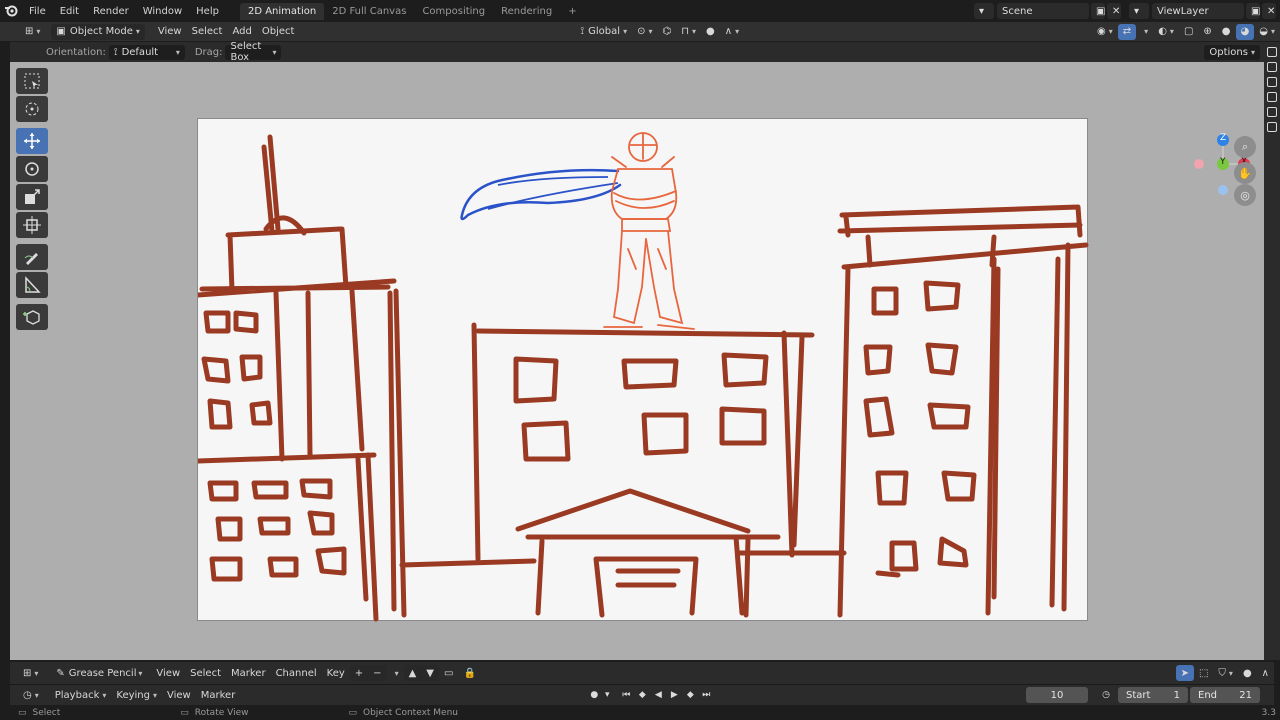 The width and height of the screenshot is (1280, 720). What do you see at coordinates (469, 673) in the screenshot?
I see `layer-lock-icon: 🔒` at bounding box center [469, 673].